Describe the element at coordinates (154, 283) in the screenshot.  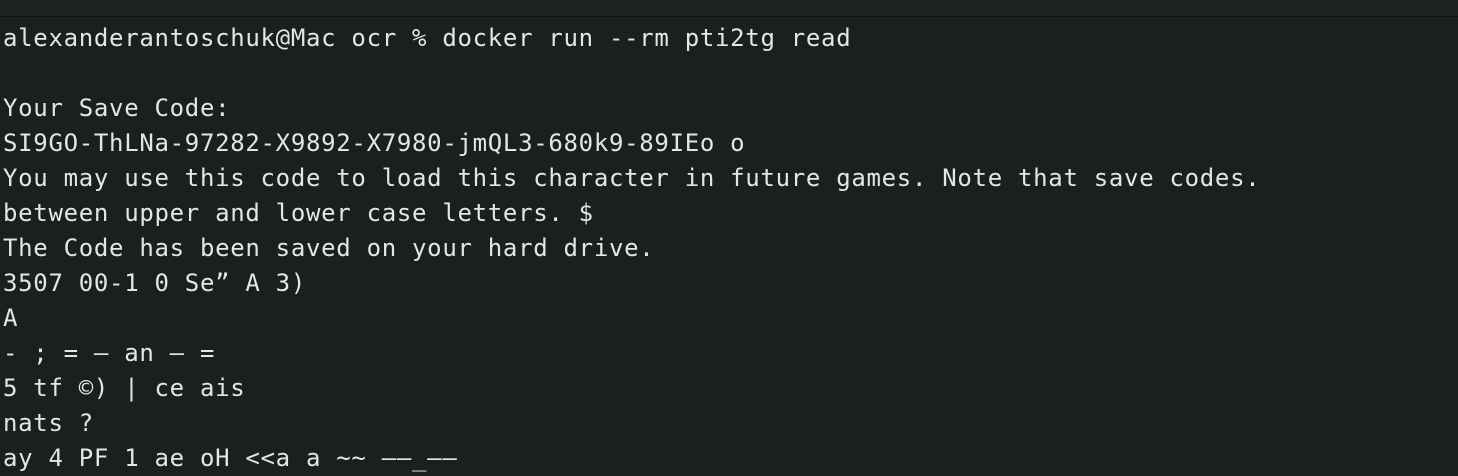
I see `output-line: 3507 00-1 0 Se” A 3)` at that location.